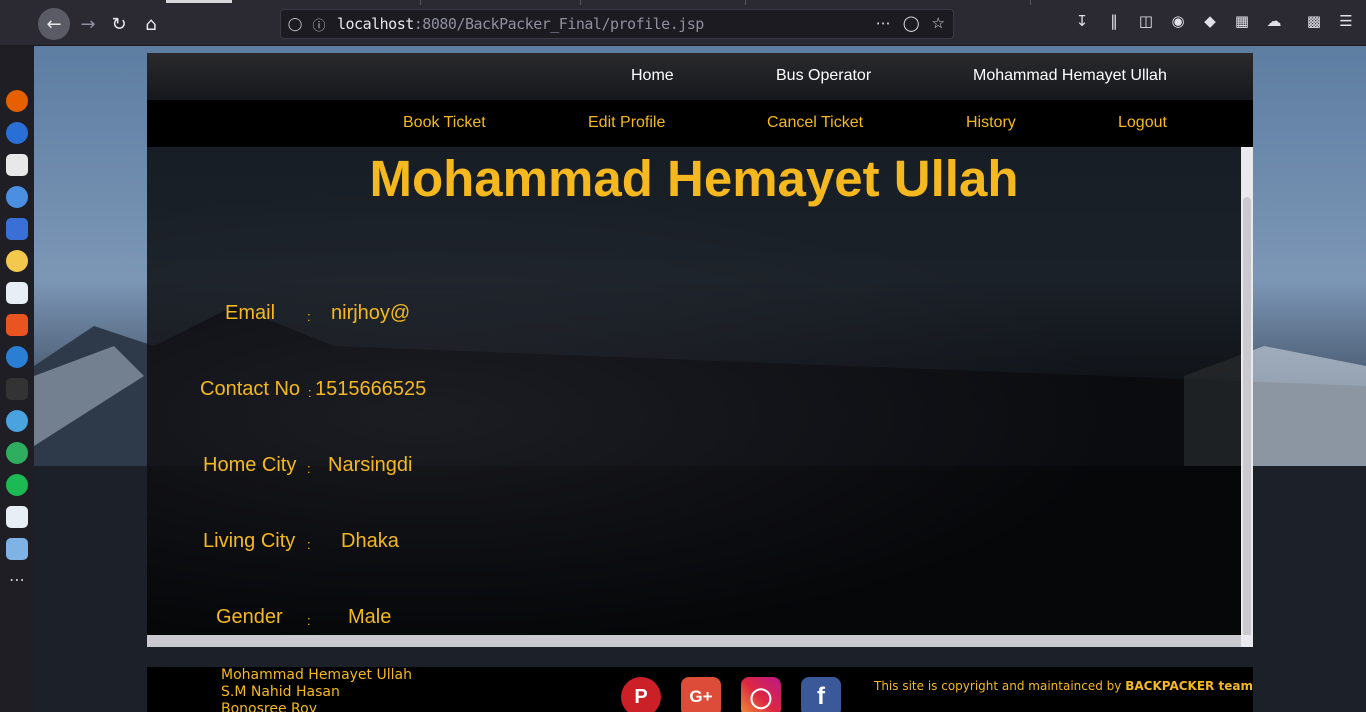 This screenshot has width=1366, height=712. I want to click on thunderbird-icon, so click(17, 133).